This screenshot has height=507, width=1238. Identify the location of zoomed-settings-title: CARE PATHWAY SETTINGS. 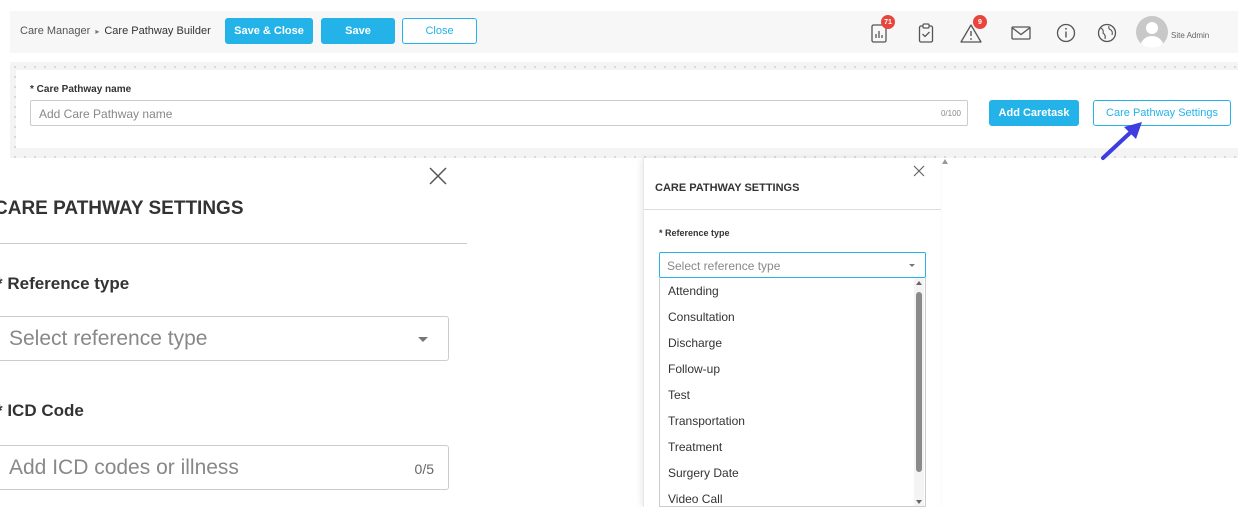
(122, 208).